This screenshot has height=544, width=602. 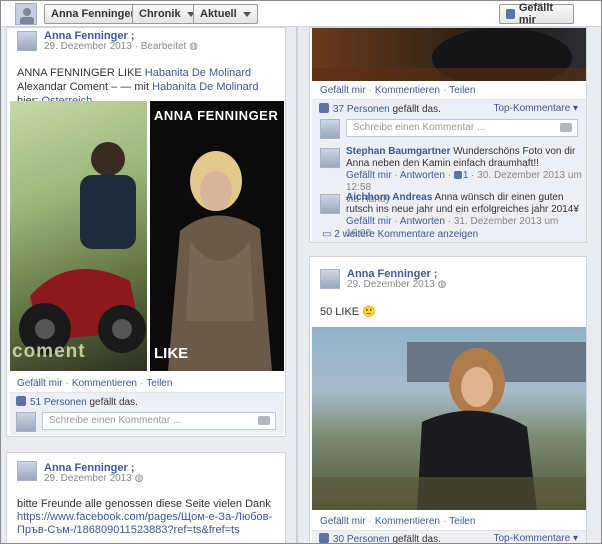 I want to click on chevron-down-icon, so click(x=246, y=14).